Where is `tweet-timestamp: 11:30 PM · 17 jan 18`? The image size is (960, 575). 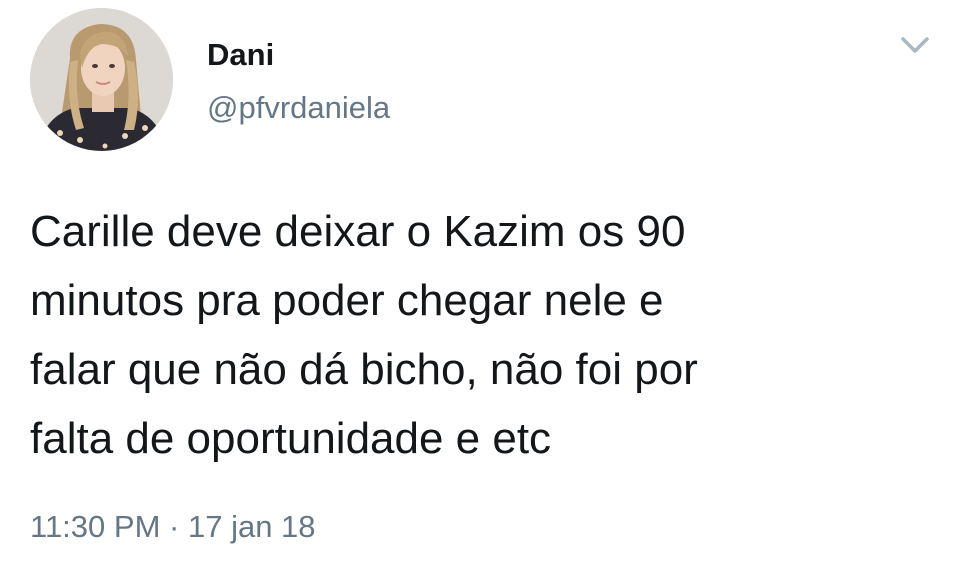 tweet-timestamp: 11:30 PM · 17 jan 18 is located at coordinates (173, 526).